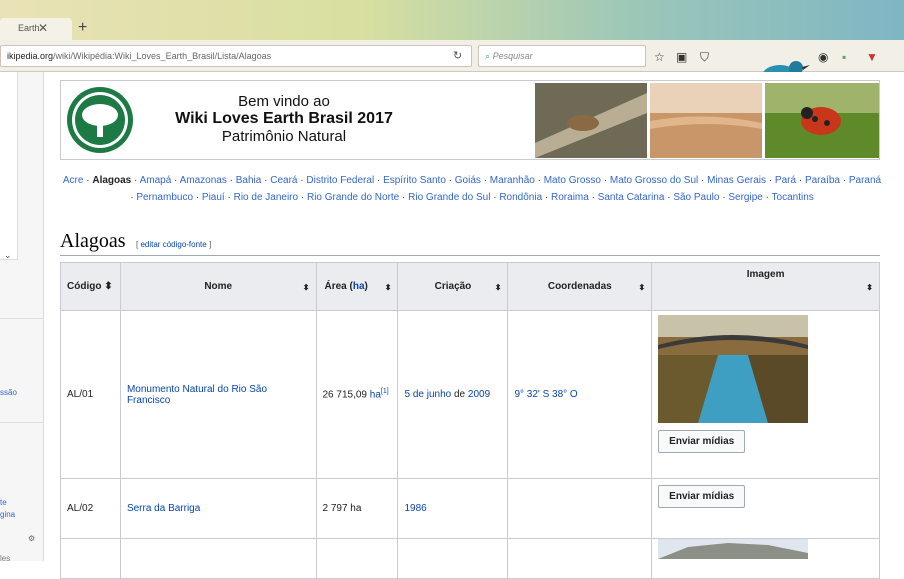  I want to click on section-title: Alagoas, so click(93, 241).